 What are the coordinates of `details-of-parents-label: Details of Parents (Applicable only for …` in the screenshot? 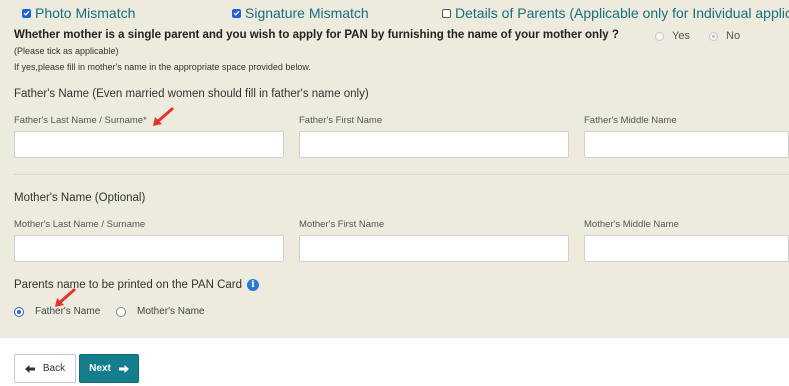 It's located at (622, 13).